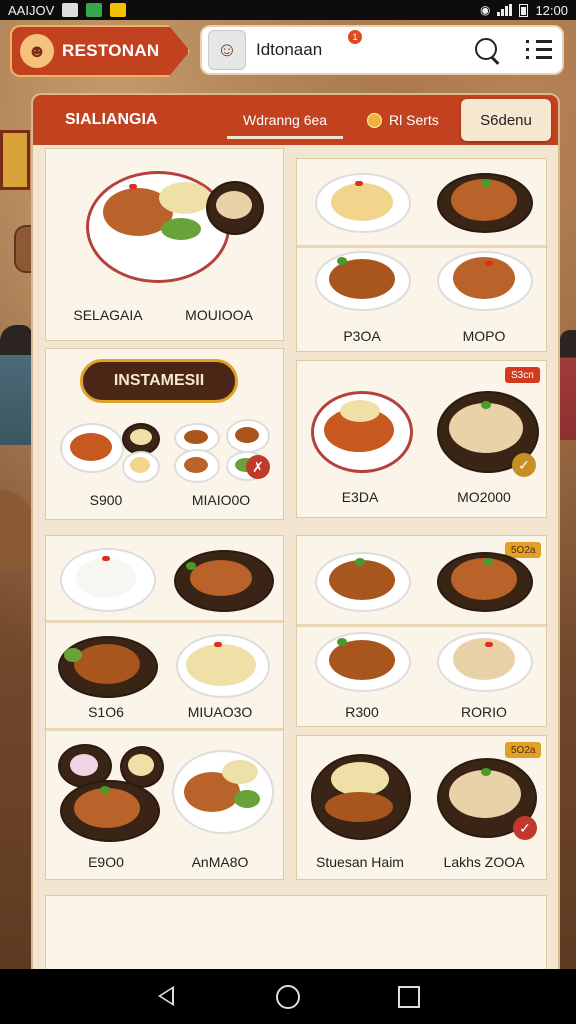 The height and width of the screenshot is (1024, 576). I want to click on price-tag: 5O2a, so click(523, 750).